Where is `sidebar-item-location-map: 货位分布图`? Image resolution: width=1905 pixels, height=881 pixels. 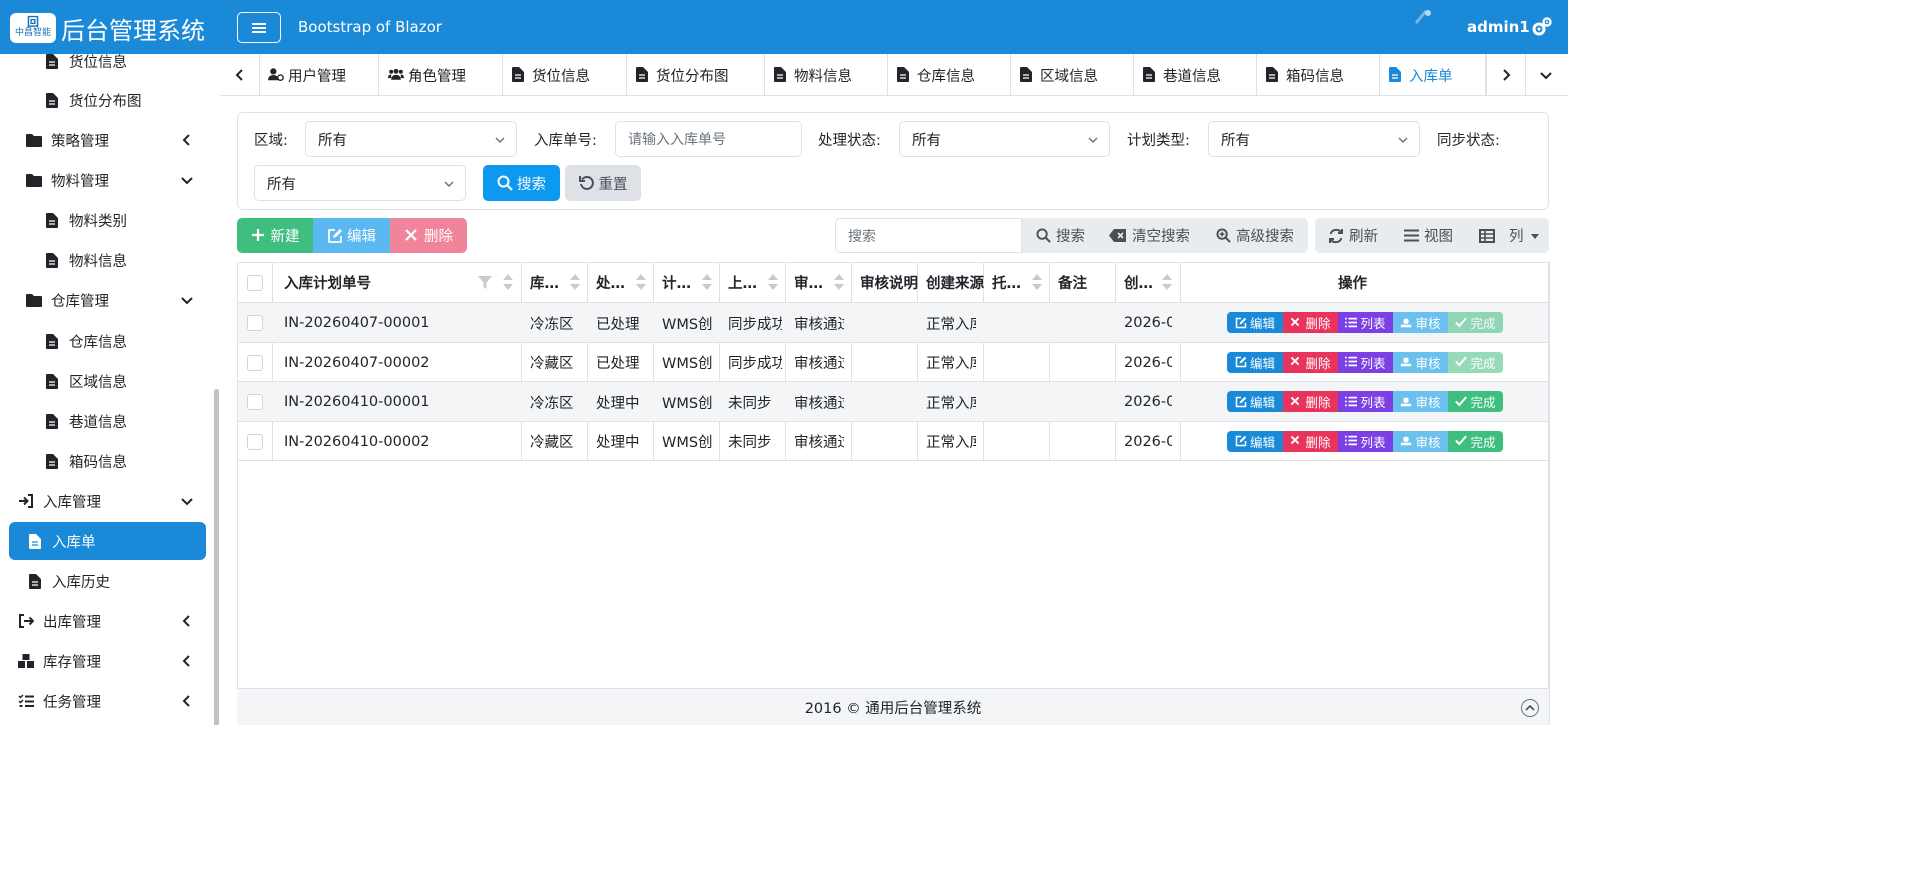 sidebar-item-location-map: 货位分布图 is located at coordinates (105, 100).